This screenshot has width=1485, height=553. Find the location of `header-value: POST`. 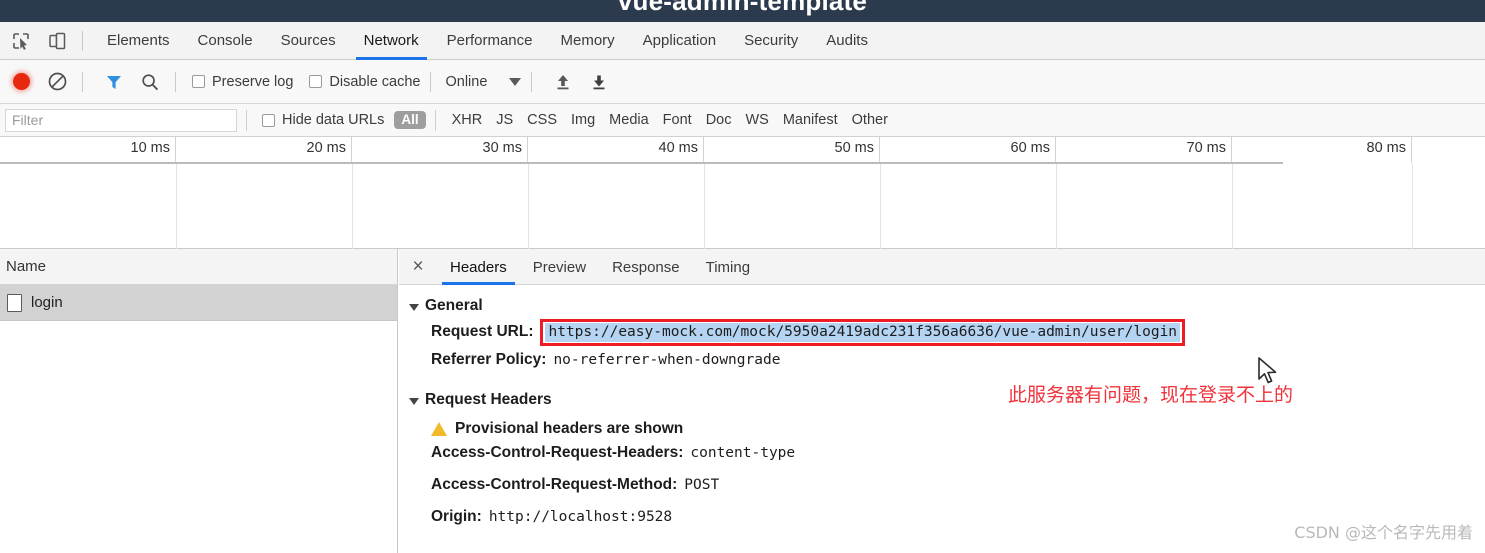

header-value: POST is located at coordinates (702, 485).